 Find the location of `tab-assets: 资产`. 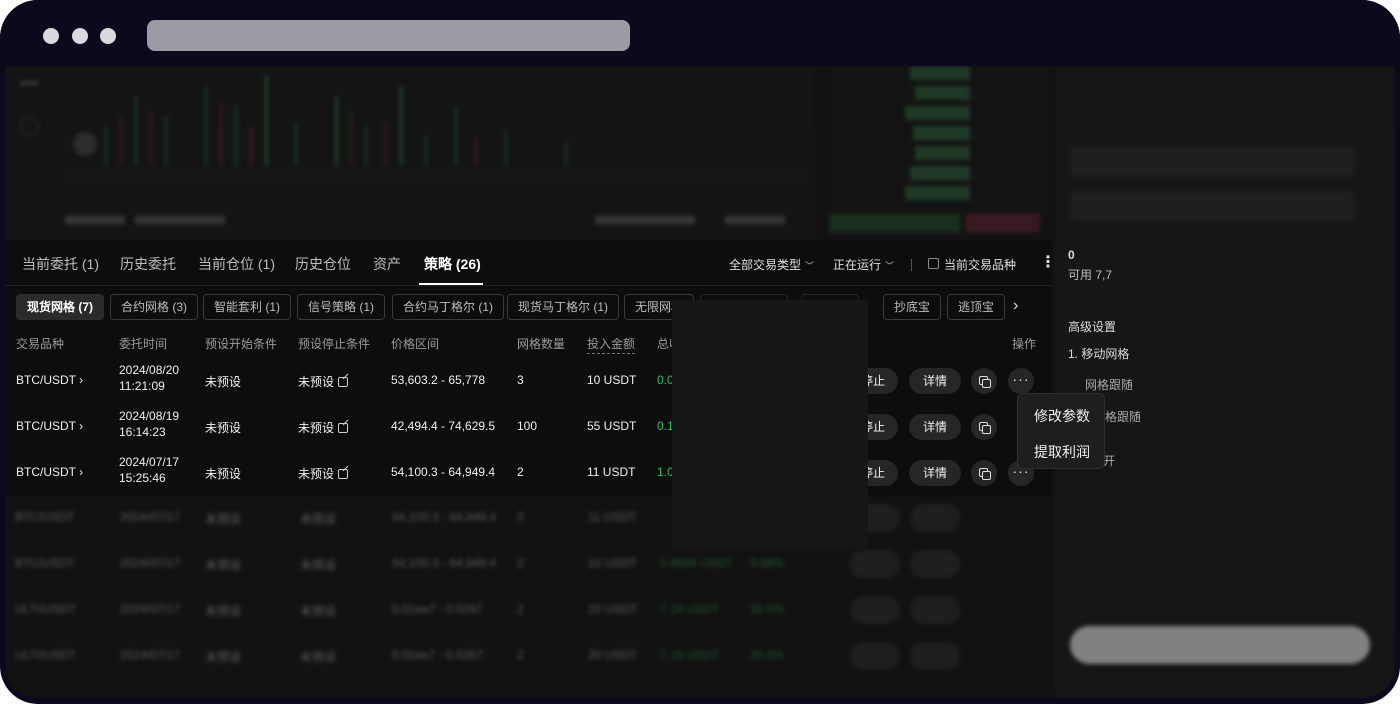

tab-assets: 资产 is located at coordinates (387, 264).